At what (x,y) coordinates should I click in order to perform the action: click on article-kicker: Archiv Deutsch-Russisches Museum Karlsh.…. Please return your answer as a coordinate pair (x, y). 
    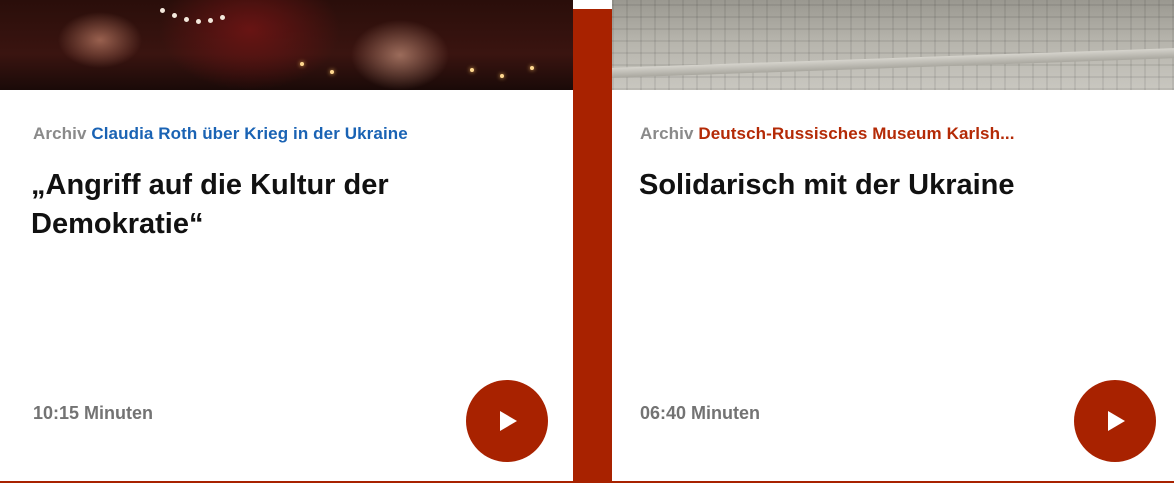
    Looking at the image, I should click on (827, 134).